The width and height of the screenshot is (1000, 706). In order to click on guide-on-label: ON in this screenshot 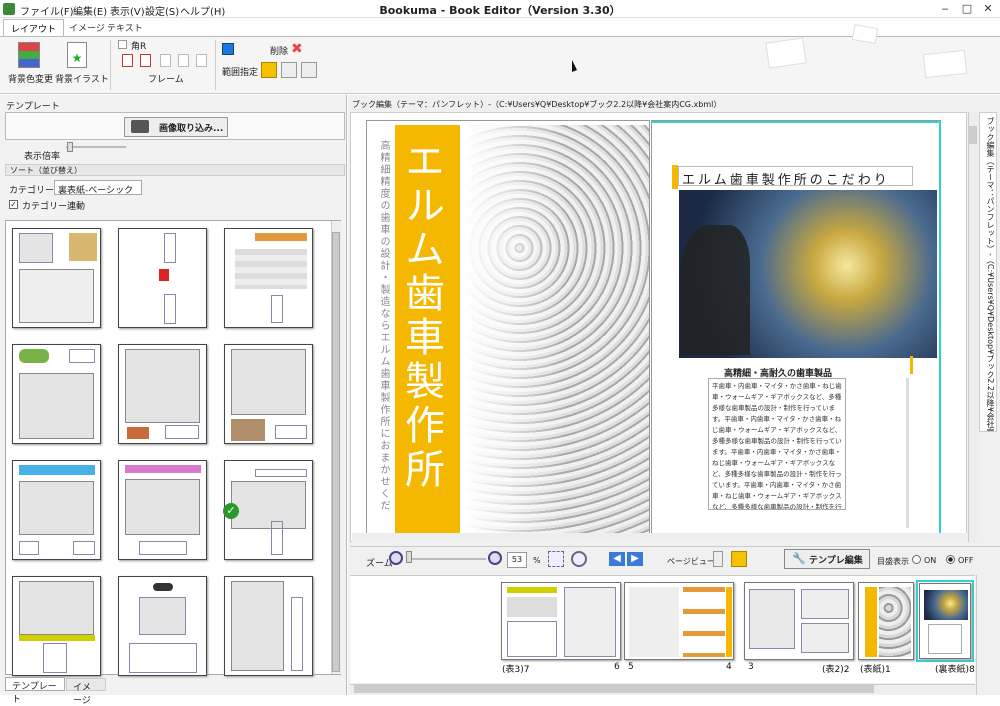, I will do `click(930, 560)`.